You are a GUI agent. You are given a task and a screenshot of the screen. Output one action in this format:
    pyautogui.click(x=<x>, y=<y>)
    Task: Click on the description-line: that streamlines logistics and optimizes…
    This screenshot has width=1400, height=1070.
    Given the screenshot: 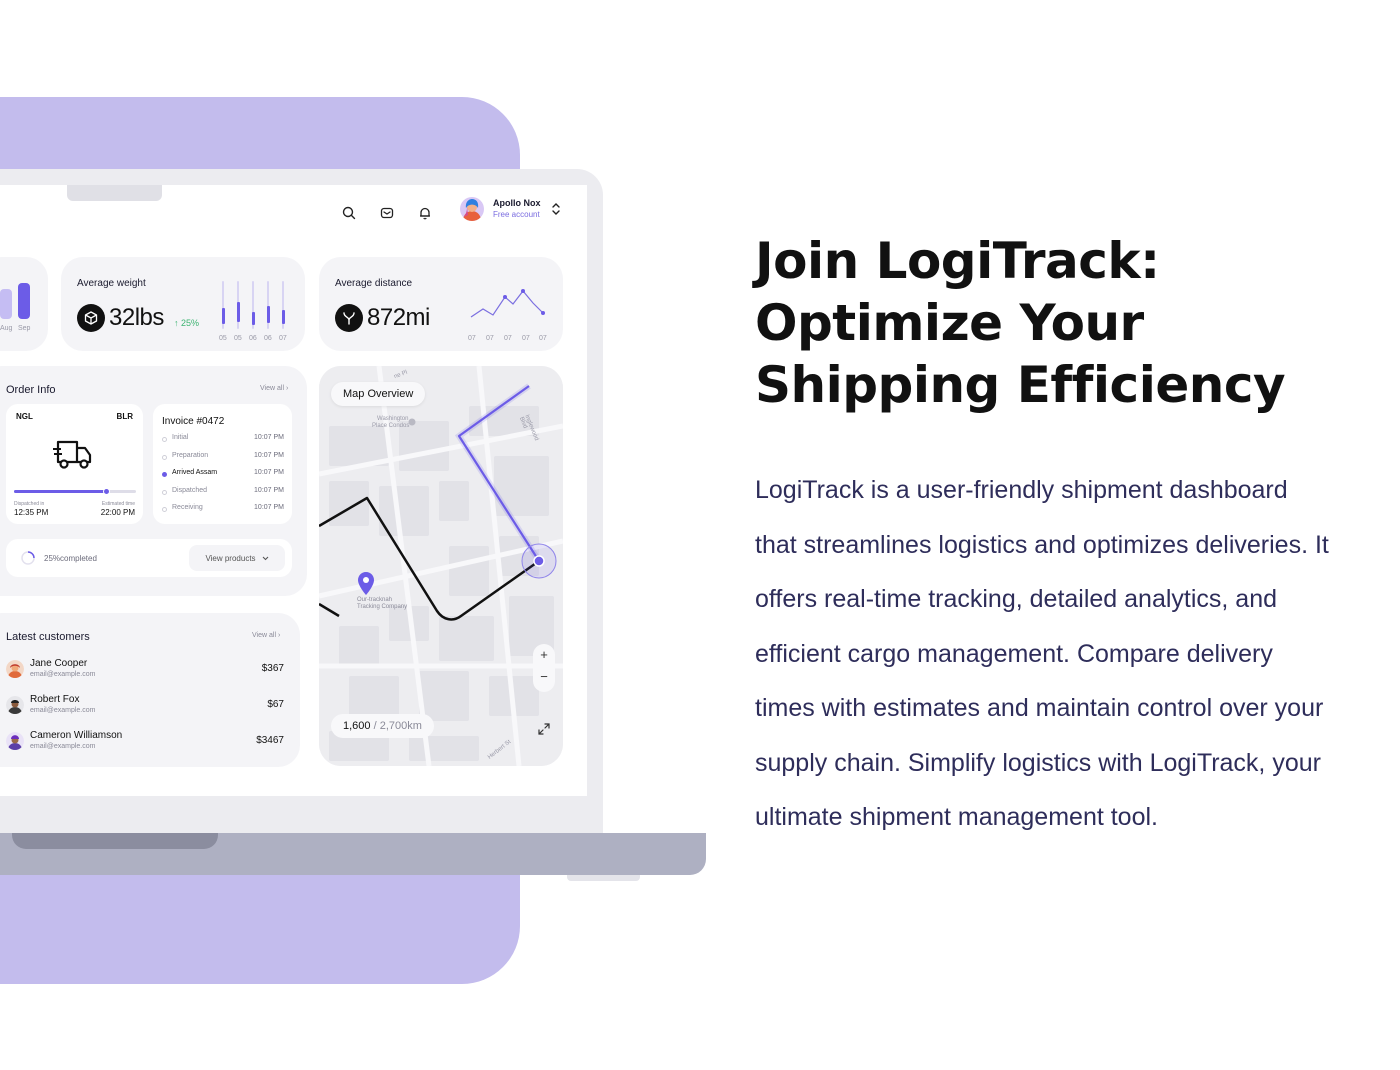 What is the action you would take?
    pyautogui.click(x=1042, y=544)
    